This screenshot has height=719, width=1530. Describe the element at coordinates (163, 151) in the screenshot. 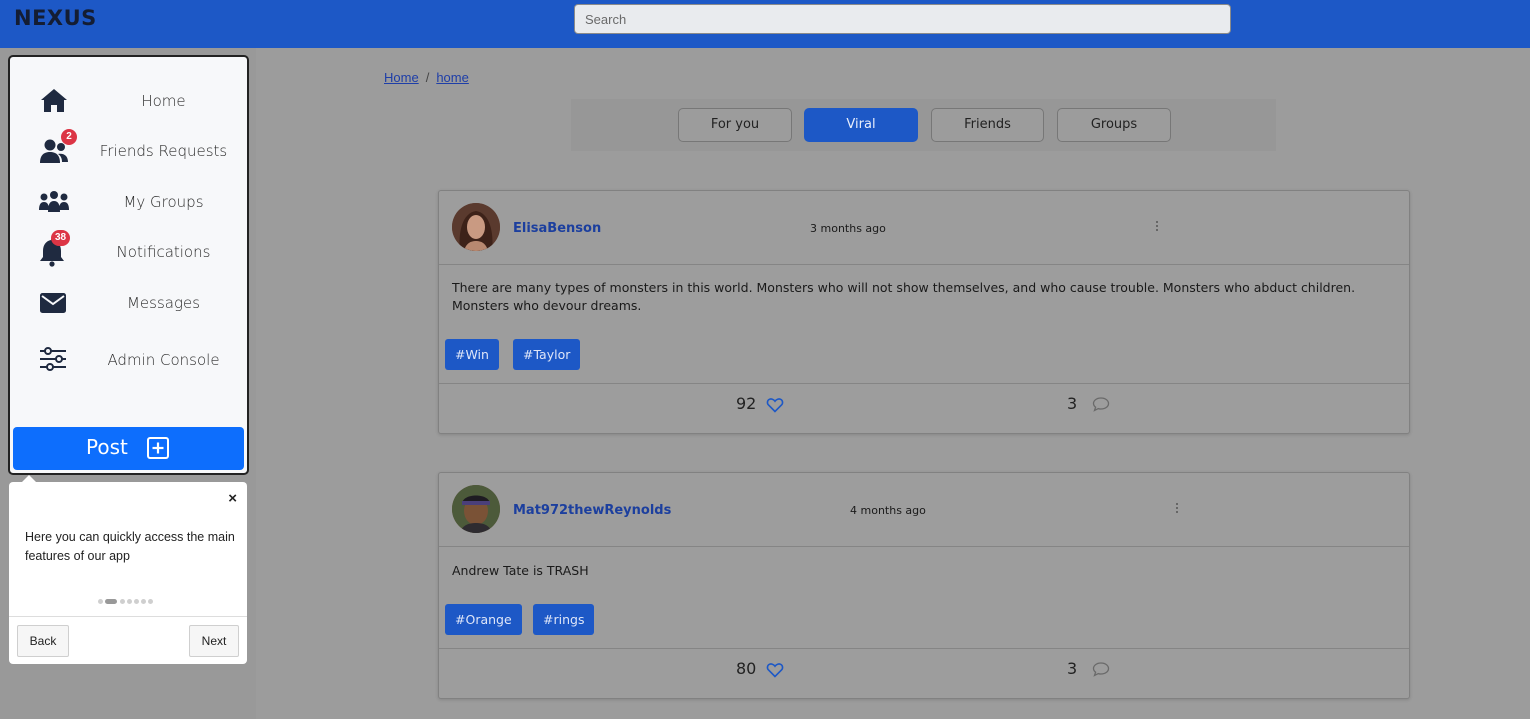

I see `sidebar-item-label: Friends Requests` at that location.